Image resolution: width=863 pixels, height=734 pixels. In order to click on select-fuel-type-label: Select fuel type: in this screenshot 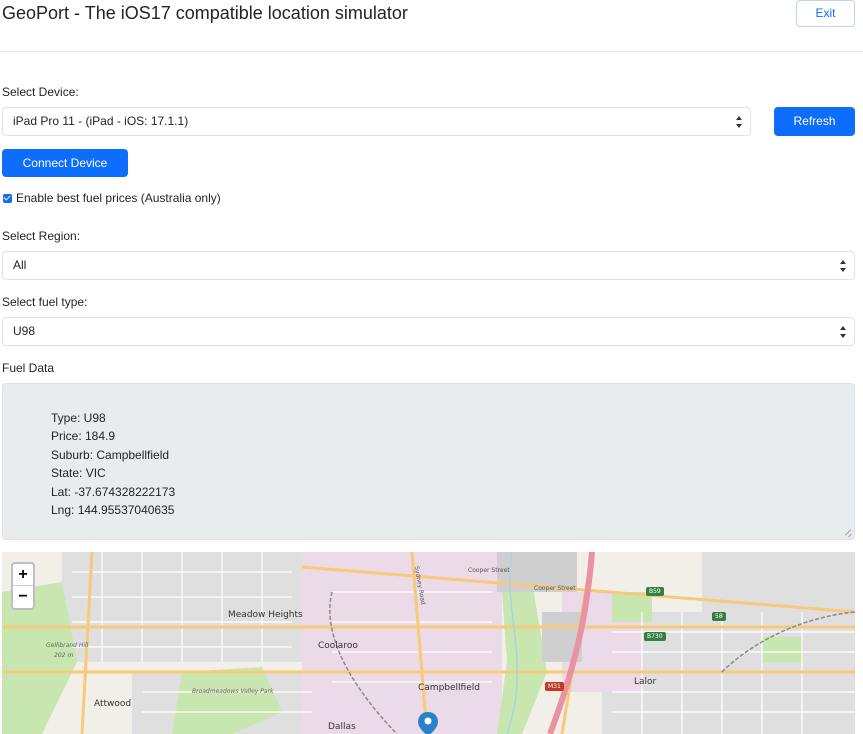, I will do `click(45, 302)`.